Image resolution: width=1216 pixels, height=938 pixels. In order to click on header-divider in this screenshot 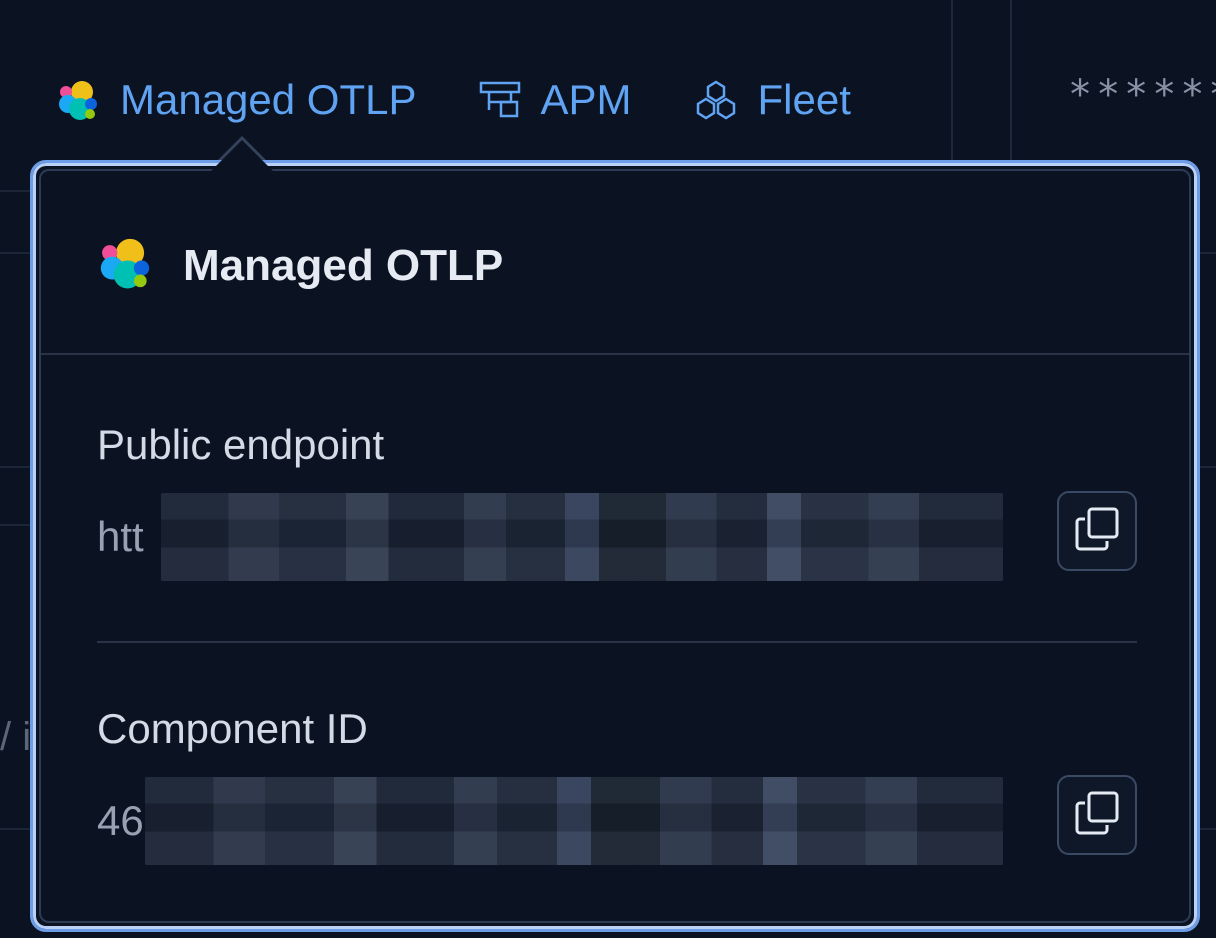, I will do `click(615, 354)`.